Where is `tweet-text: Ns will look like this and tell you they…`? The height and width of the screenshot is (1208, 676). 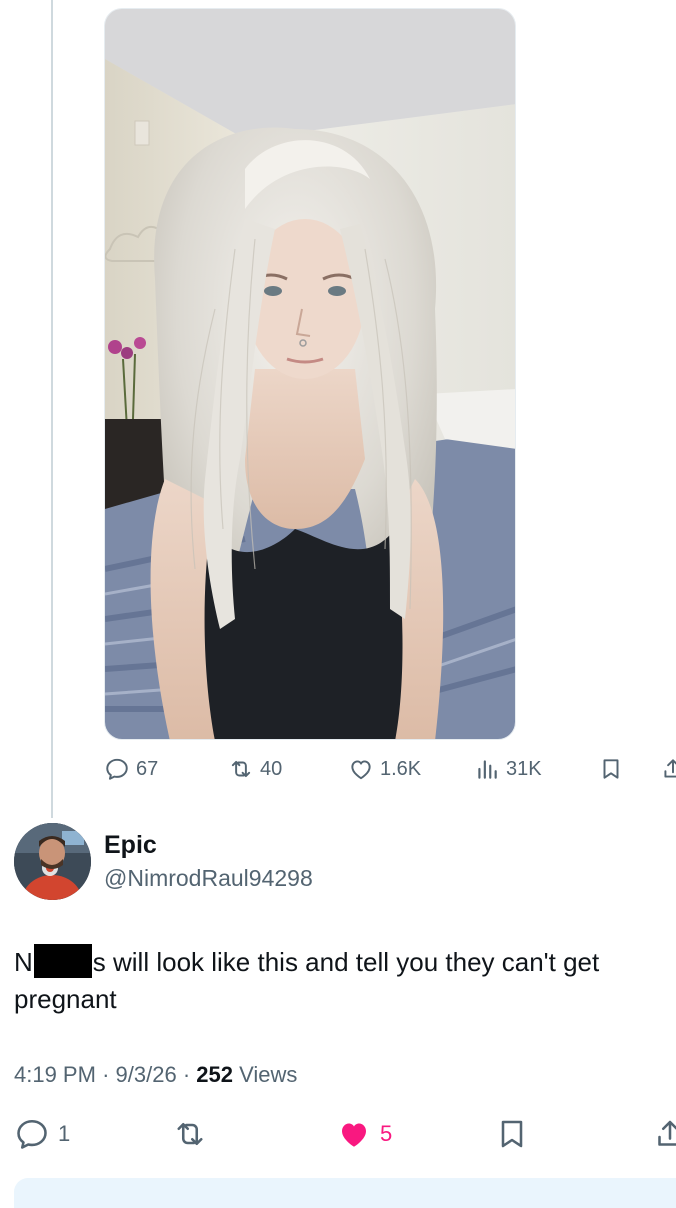 tweet-text: Ns will look like this and tell you they… is located at coordinates (339, 981).